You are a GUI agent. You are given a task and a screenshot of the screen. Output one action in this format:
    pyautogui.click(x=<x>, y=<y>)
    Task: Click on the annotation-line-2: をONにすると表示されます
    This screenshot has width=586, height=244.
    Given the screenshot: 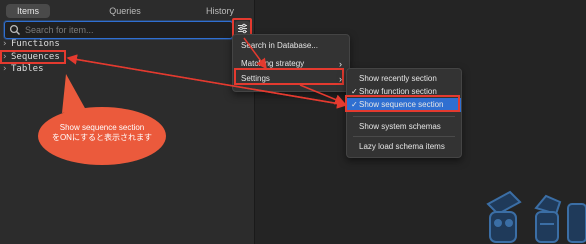 What is the action you would take?
    pyautogui.click(x=102, y=137)
    